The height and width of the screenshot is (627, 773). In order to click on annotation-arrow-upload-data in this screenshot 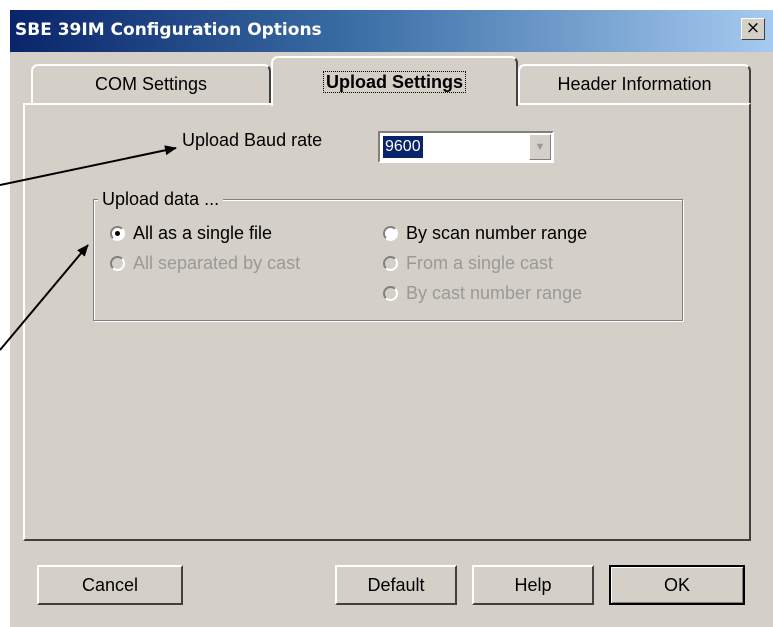, I will do `click(44, 297)`.